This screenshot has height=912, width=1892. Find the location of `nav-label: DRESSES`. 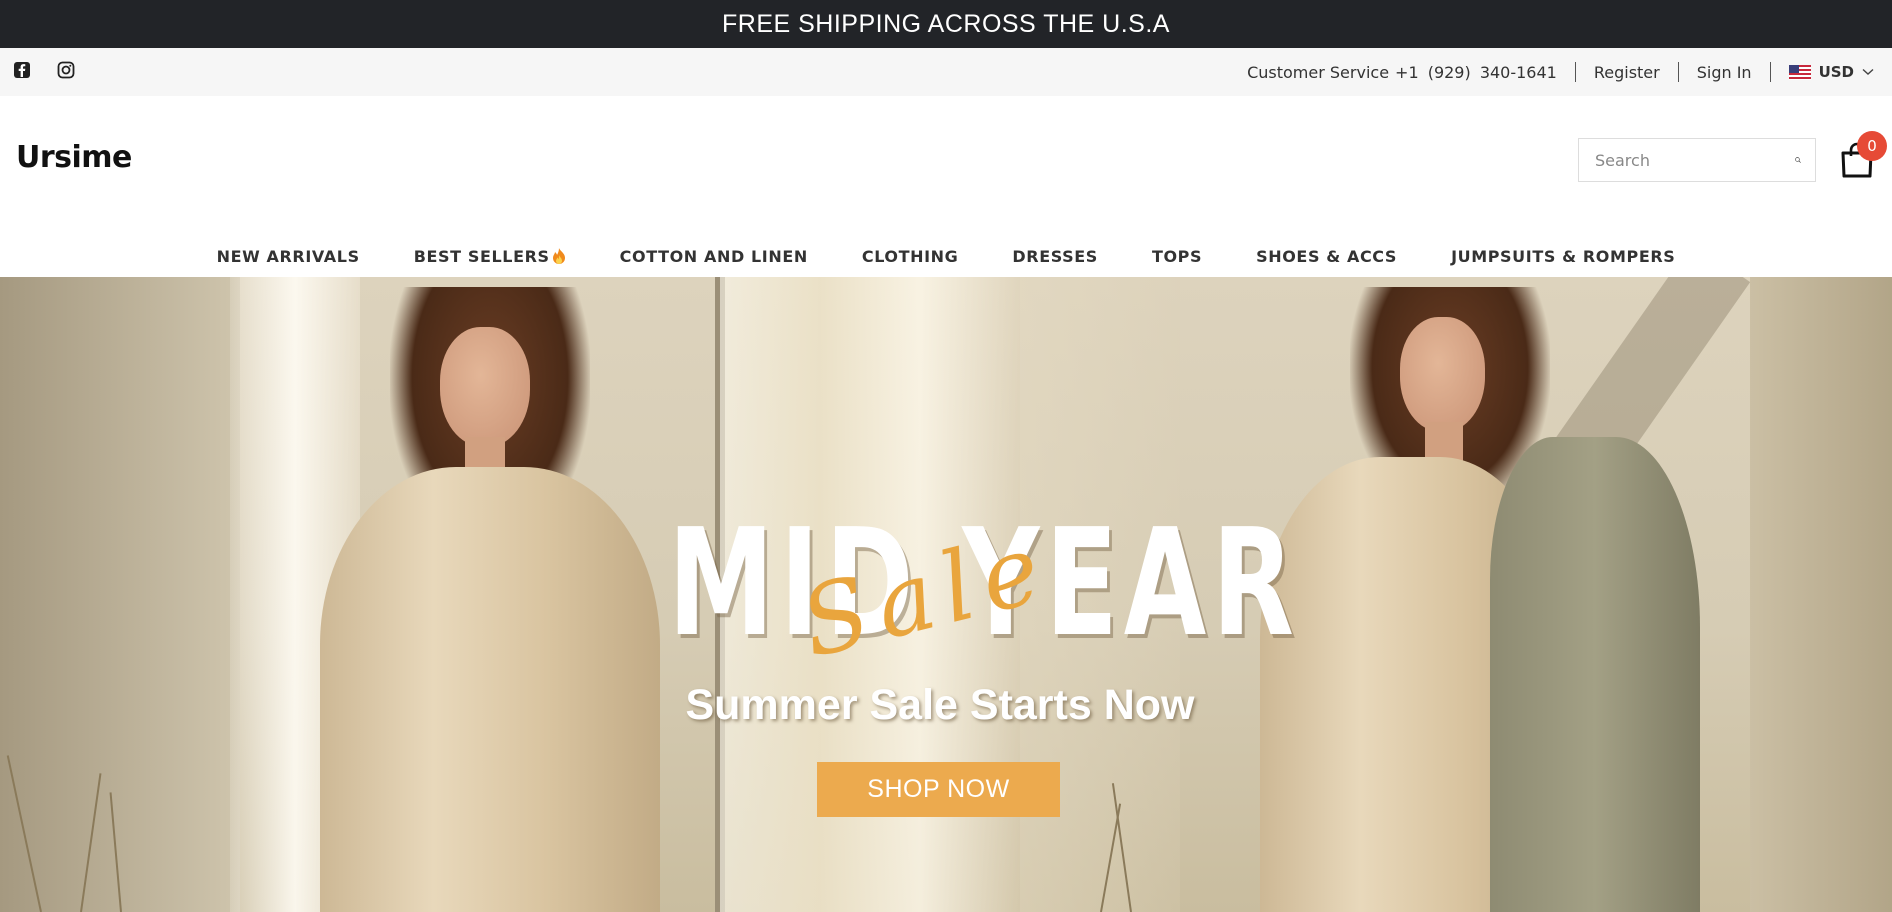

nav-label: DRESSES is located at coordinates (1055, 256).